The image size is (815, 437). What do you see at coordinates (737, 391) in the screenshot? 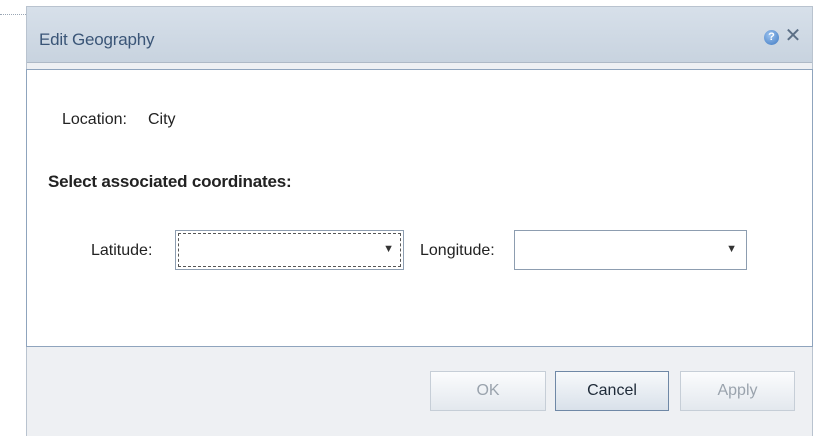
I see `apply-button: Apply` at bounding box center [737, 391].